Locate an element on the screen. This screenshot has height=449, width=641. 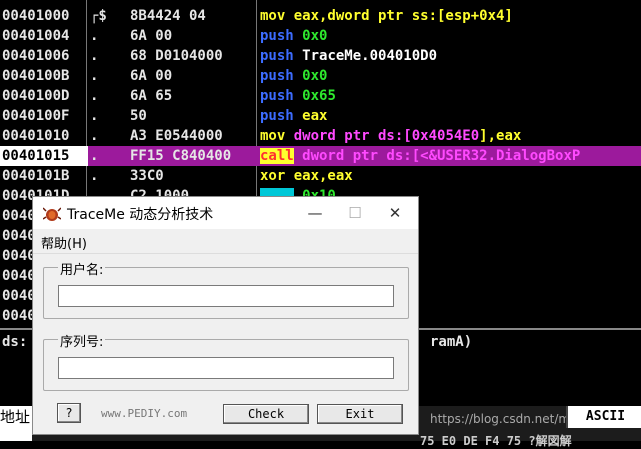
disasm-instruction: xor eax,eax is located at coordinates (306, 176).